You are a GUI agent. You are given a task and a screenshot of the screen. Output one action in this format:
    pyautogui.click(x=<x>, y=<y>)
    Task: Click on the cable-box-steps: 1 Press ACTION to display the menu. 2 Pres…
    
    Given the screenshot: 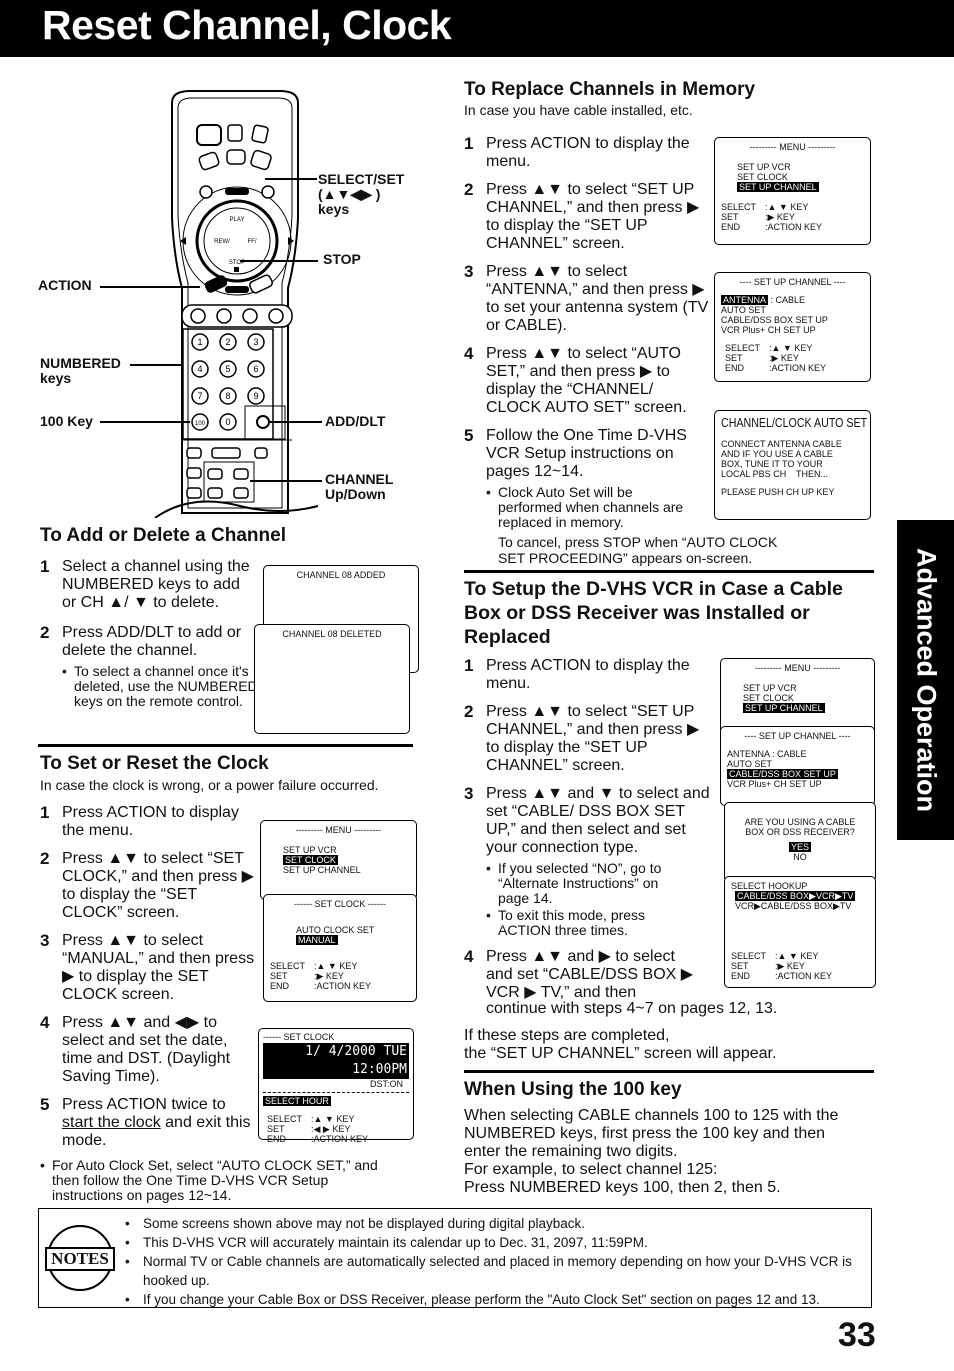 What is the action you would take?
    pyautogui.click(x=589, y=829)
    